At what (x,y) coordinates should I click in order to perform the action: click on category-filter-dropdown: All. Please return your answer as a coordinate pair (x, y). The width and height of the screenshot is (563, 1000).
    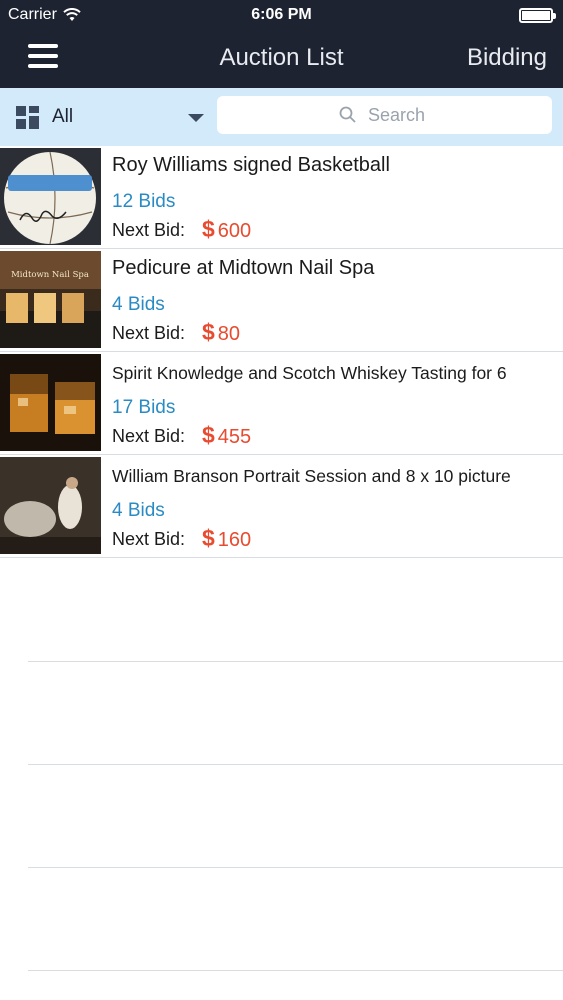
    Looking at the image, I should click on (105, 117).